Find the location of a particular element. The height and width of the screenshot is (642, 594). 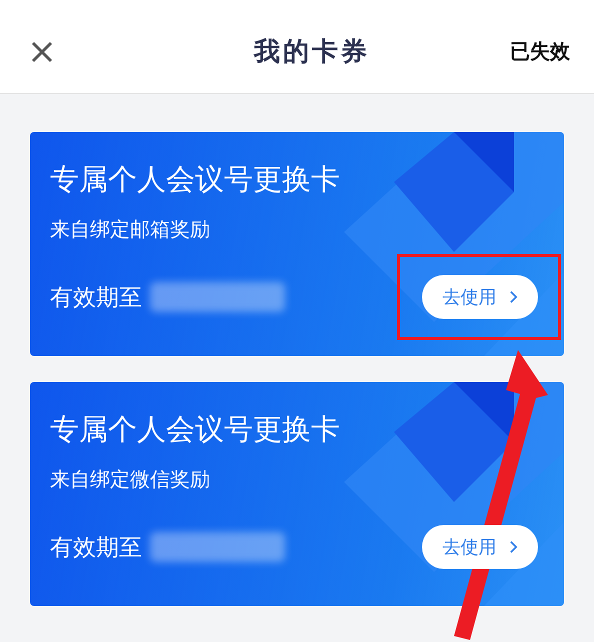

close-icon is located at coordinates (42, 52).